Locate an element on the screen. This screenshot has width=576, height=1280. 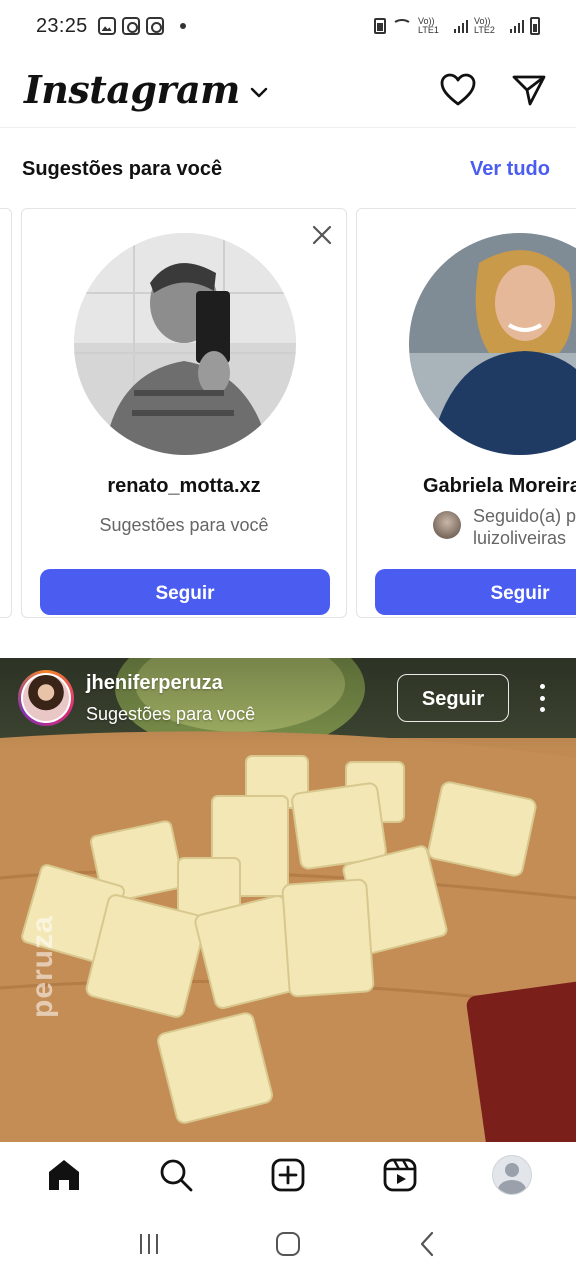
nav-profile is located at coordinates (512, 1175).